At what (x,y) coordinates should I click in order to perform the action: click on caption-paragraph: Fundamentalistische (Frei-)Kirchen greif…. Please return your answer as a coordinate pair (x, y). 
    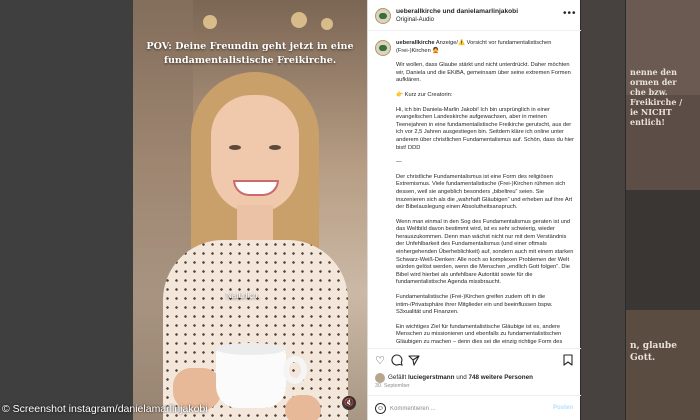
    Looking at the image, I should click on (474, 305).